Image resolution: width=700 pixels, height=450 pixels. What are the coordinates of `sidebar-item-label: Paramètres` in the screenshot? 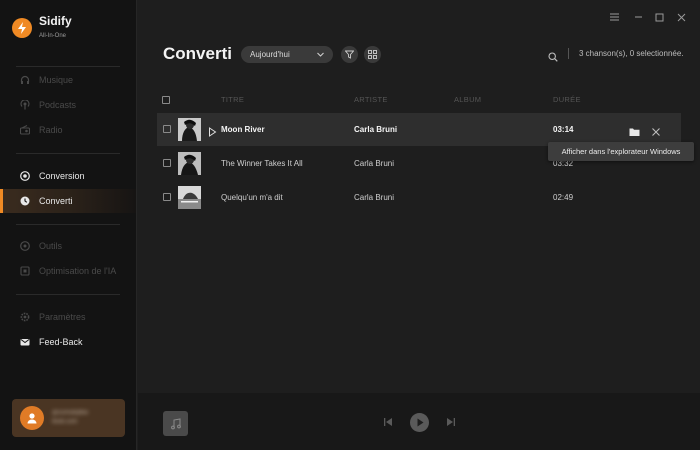 It's located at (62, 317).